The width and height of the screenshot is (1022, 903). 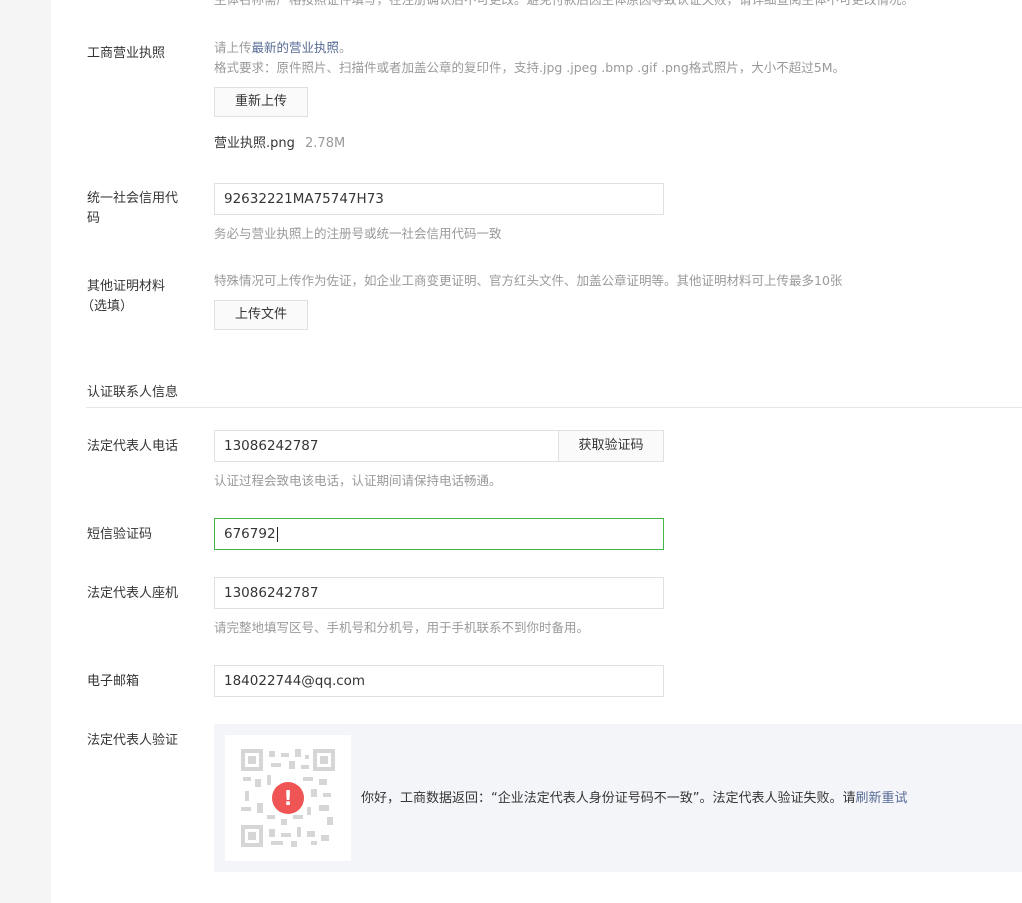 I want to click on upload-file-button: 上传文件, so click(x=261, y=315).